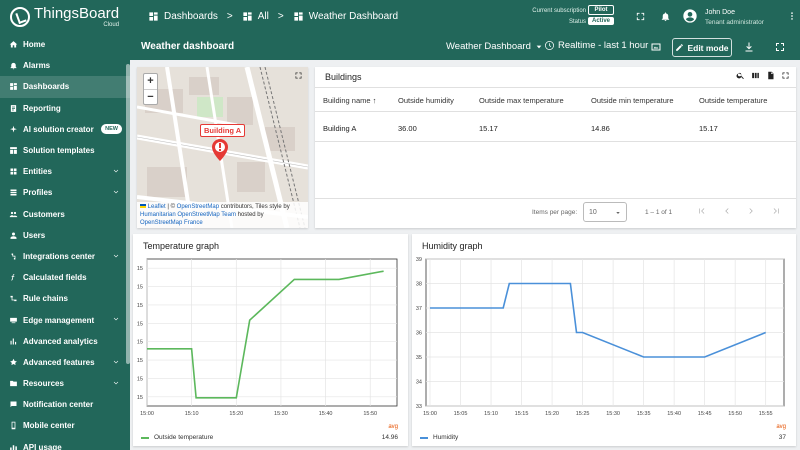 The height and width of the screenshot is (450, 800). I want to click on column-header-outside-max-temperature: Outside max temperature, so click(521, 100).